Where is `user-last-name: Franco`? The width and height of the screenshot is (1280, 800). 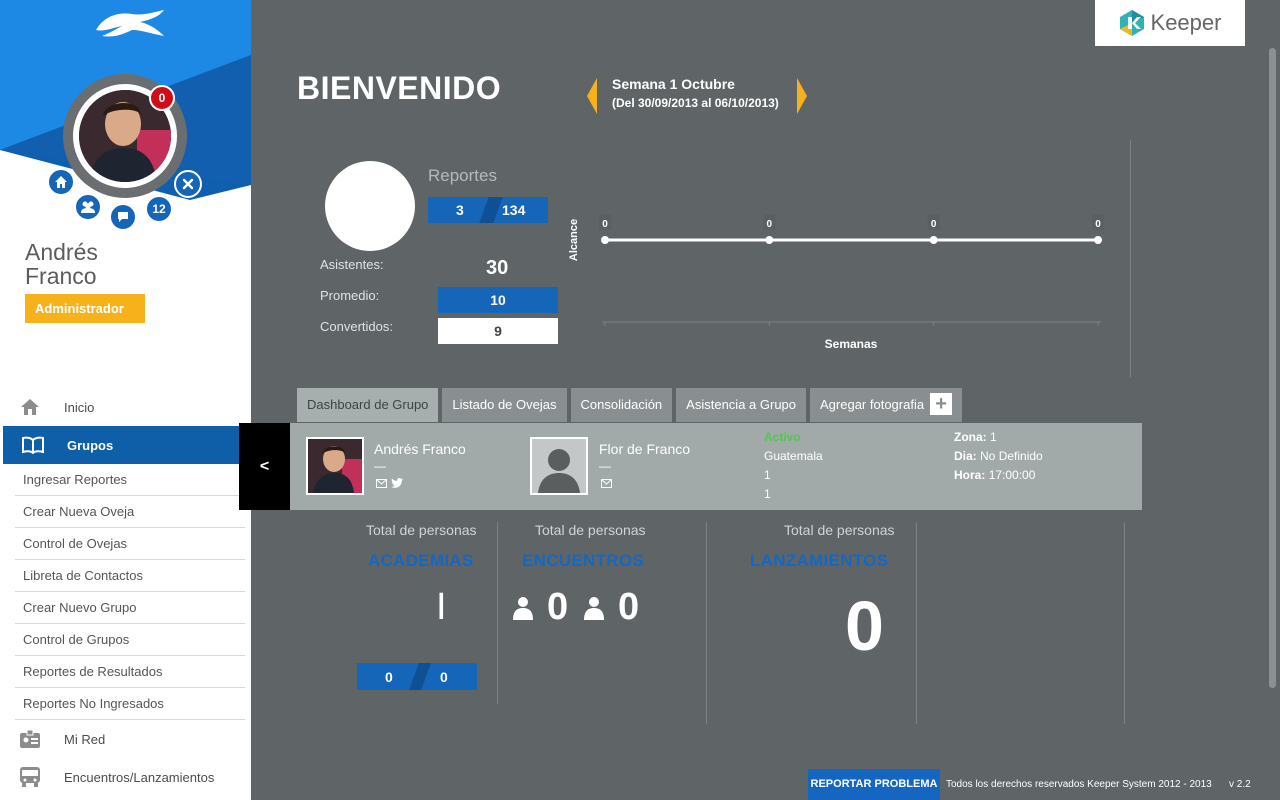
user-last-name: Franco is located at coordinates (61, 276).